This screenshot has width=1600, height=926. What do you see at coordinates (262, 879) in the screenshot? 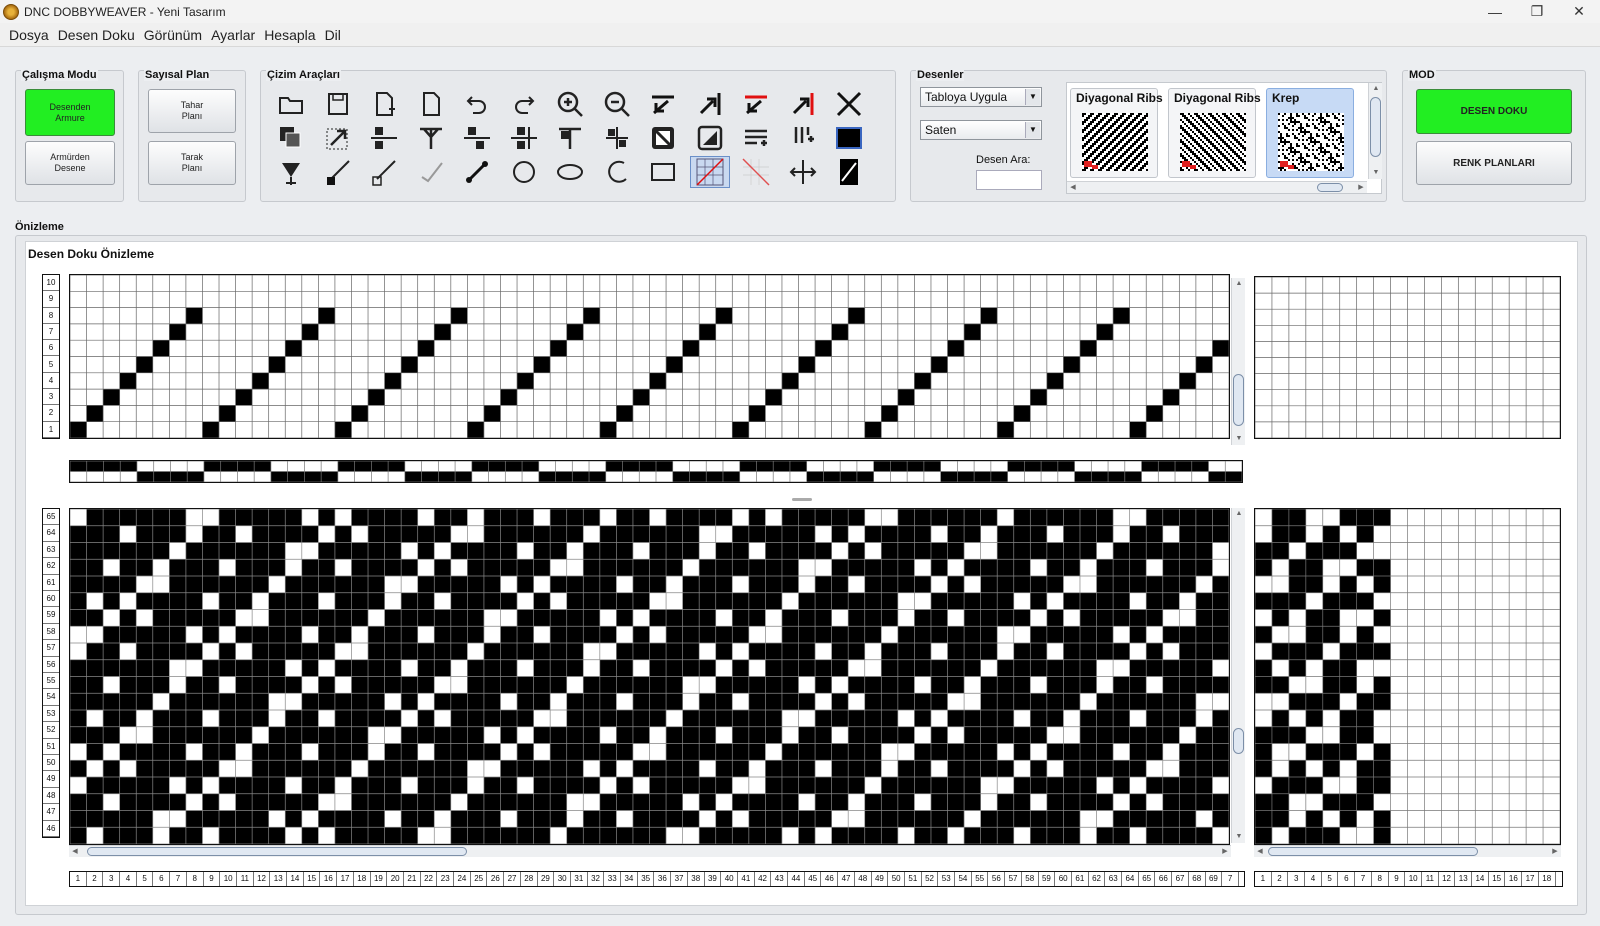
I see `column-number: 12` at bounding box center [262, 879].